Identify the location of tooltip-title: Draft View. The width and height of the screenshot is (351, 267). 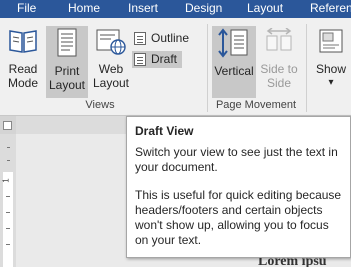
(164, 131).